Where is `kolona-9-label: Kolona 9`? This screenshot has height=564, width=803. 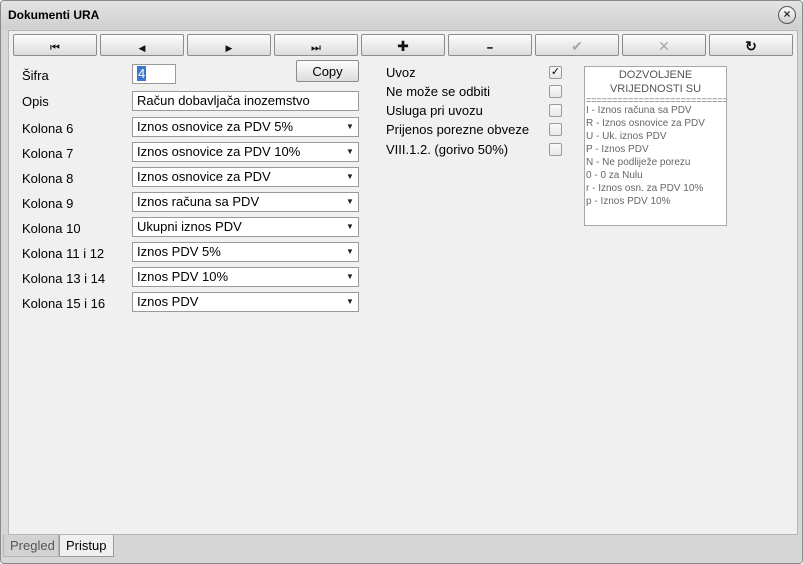
kolona-9-label: Kolona 9 is located at coordinates (48, 203).